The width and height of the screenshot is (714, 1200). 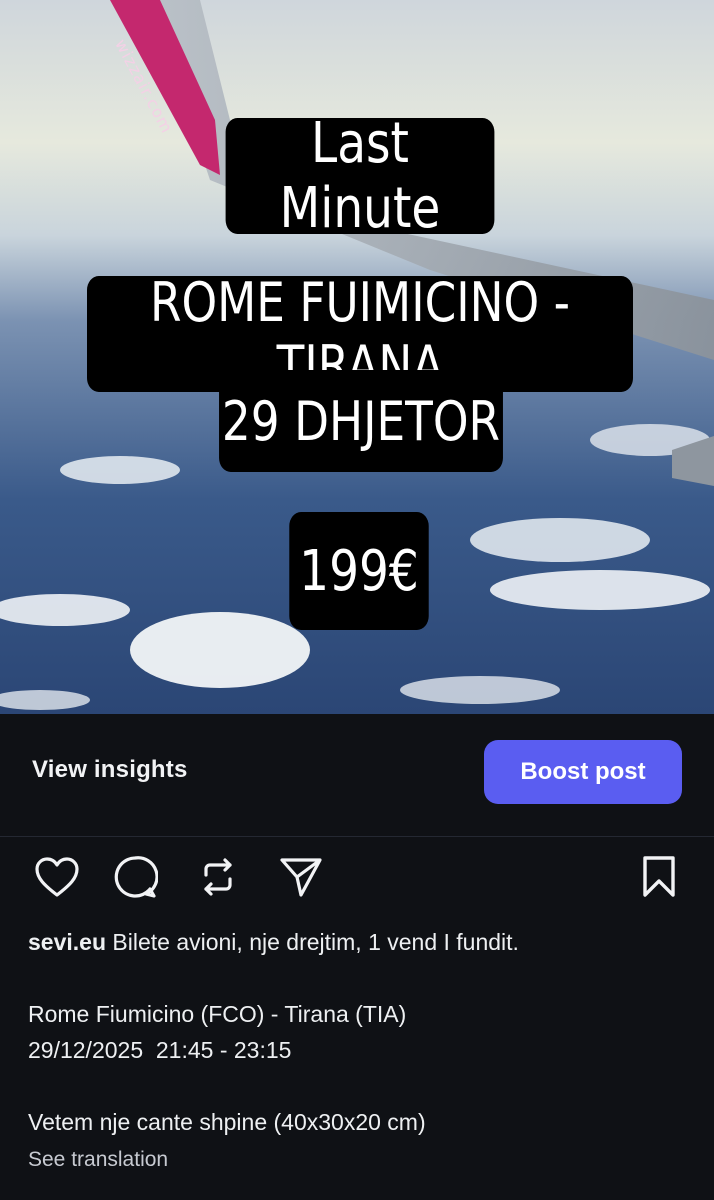 I want to click on boost-post-button: Boost post, so click(x=583, y=772).